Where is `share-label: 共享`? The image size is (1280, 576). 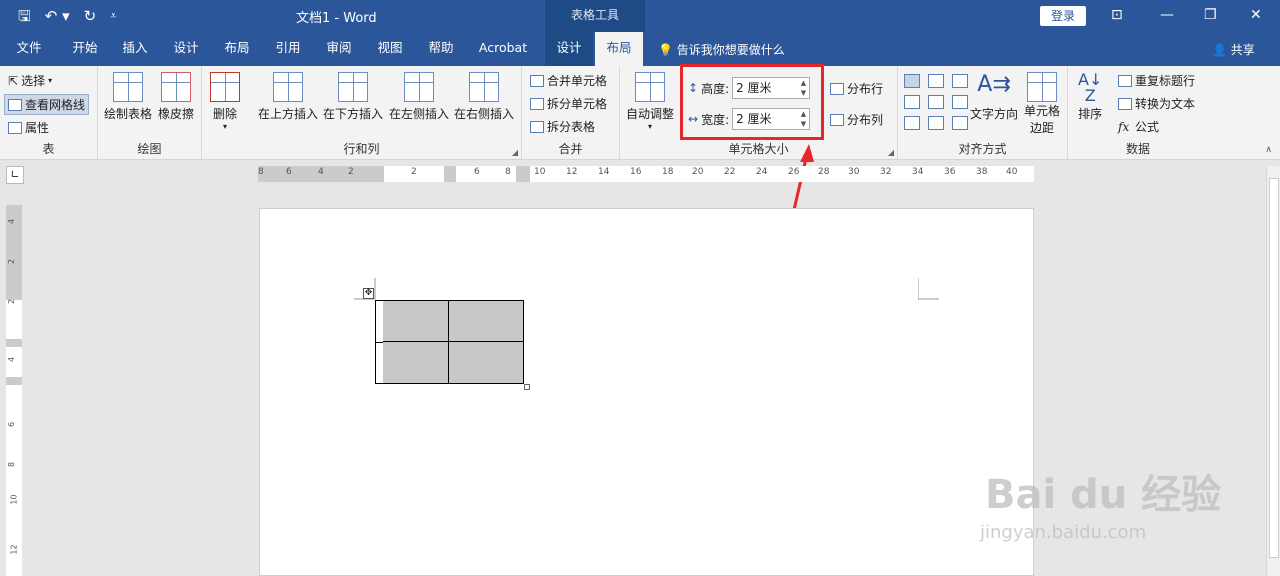 share-label: 共享 is located at coordinates (1242, 50).